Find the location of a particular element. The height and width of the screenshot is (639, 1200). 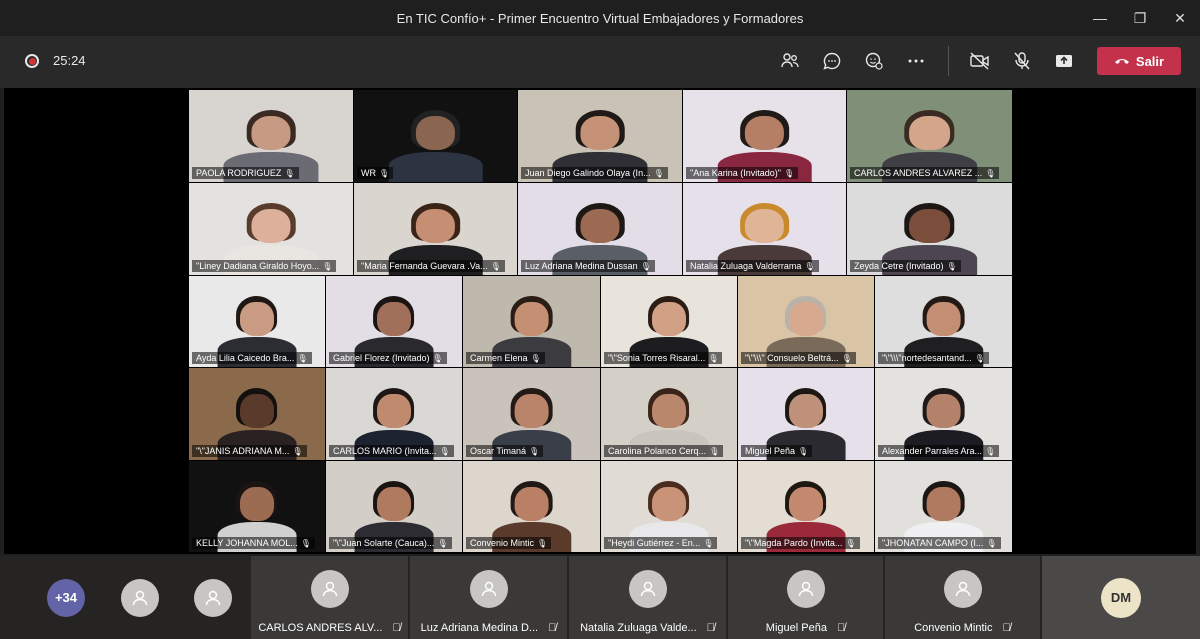

video-tile: "Heydi Gutiérrez - En... 🎙 is located at coordinates (669, 506).